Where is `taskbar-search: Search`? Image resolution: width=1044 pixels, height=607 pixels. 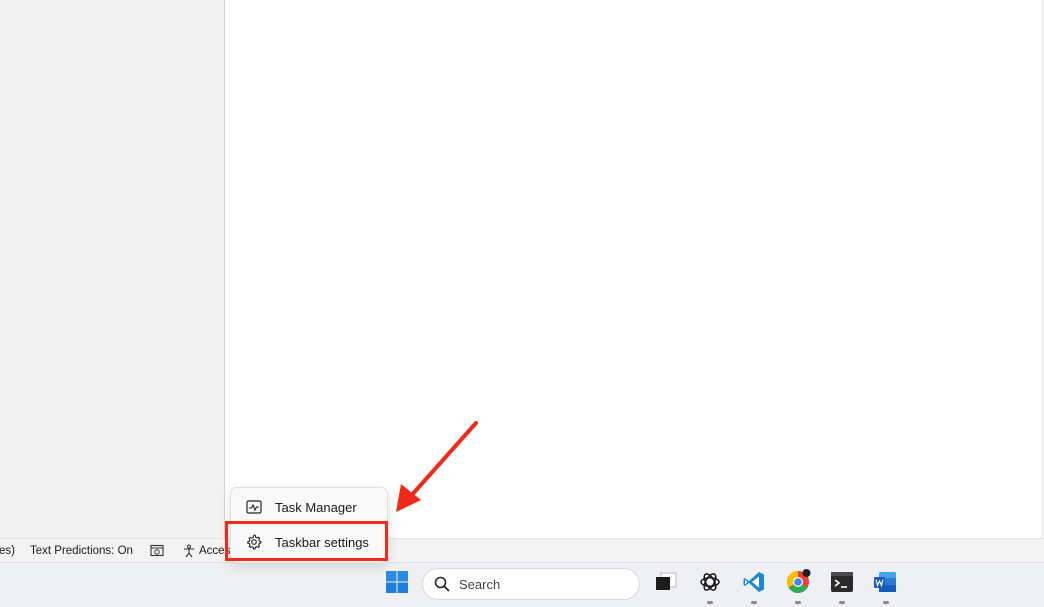 taskbar-search: Search is located at coordinates (531, 584).